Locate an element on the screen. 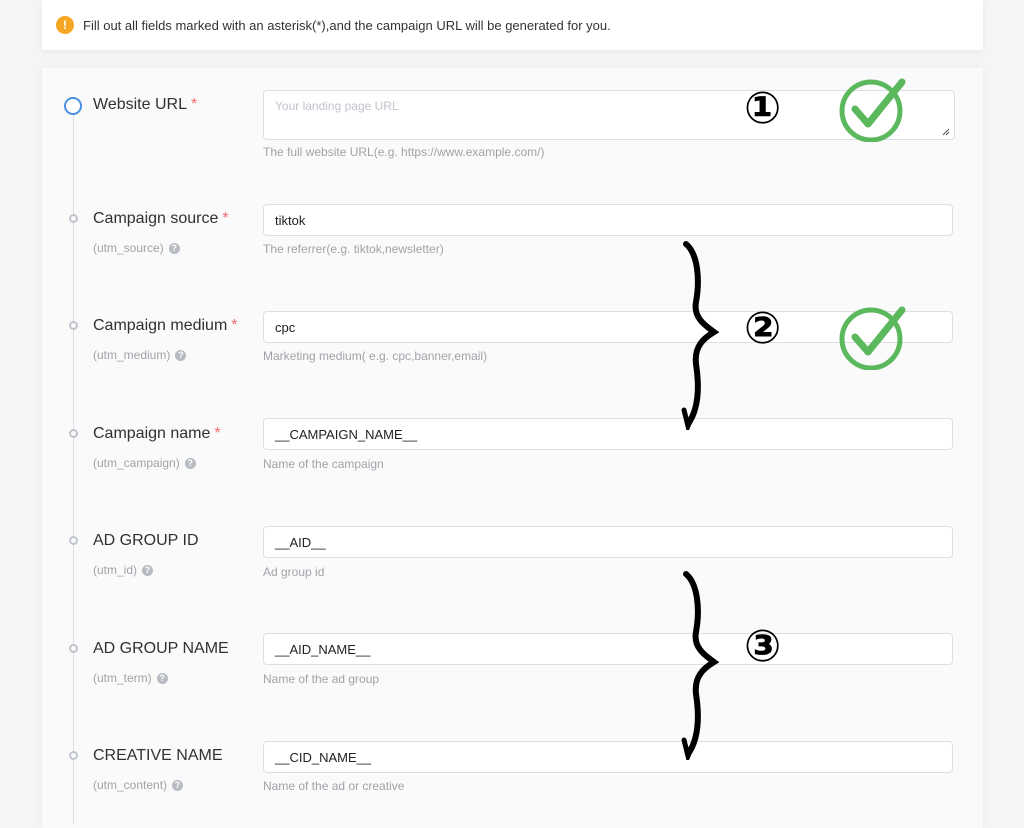 The image size is (1024, 828). field-param: (utm_content)? is located at coordinates (138, 785).